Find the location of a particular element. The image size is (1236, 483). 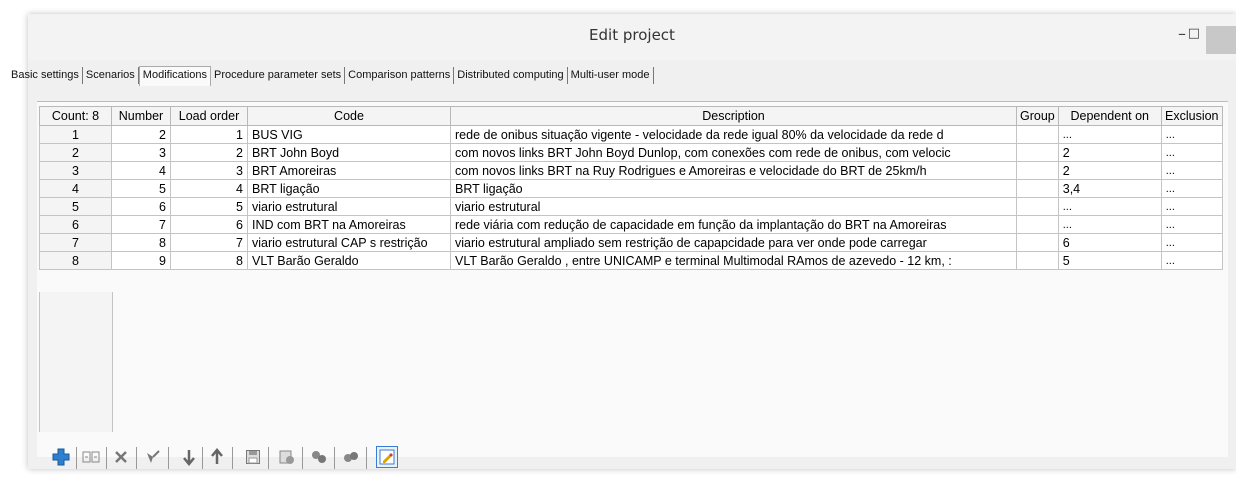

restore-button: □ is located at coordinates (1194, 33).